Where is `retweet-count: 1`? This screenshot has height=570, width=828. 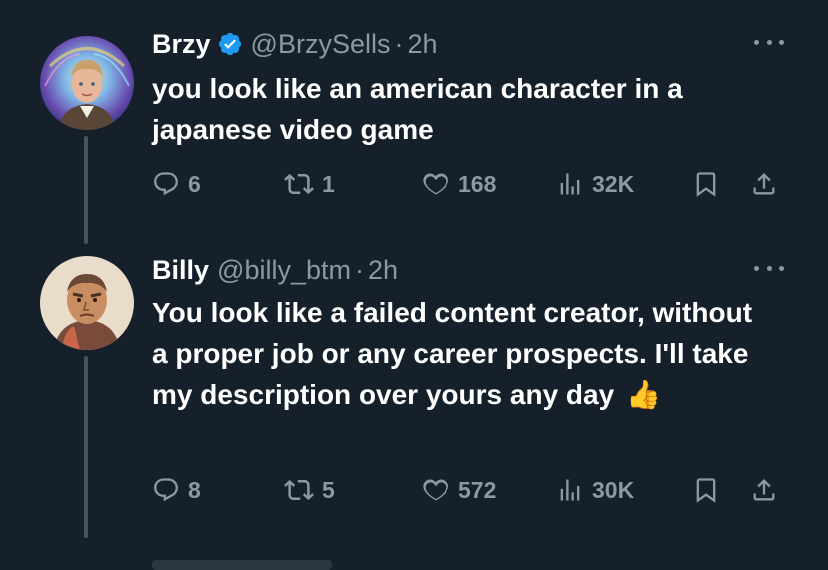 retweet-count: 1 is located at coordinates (328, 183).